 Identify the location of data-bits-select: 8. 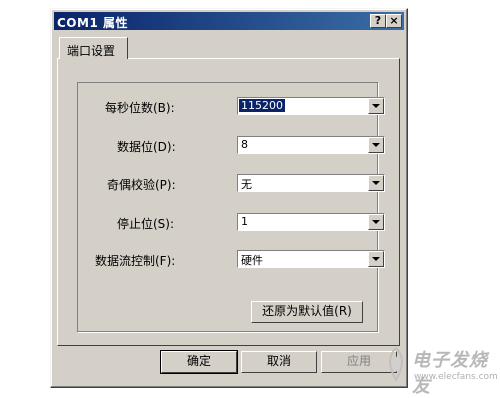
(311, 145).